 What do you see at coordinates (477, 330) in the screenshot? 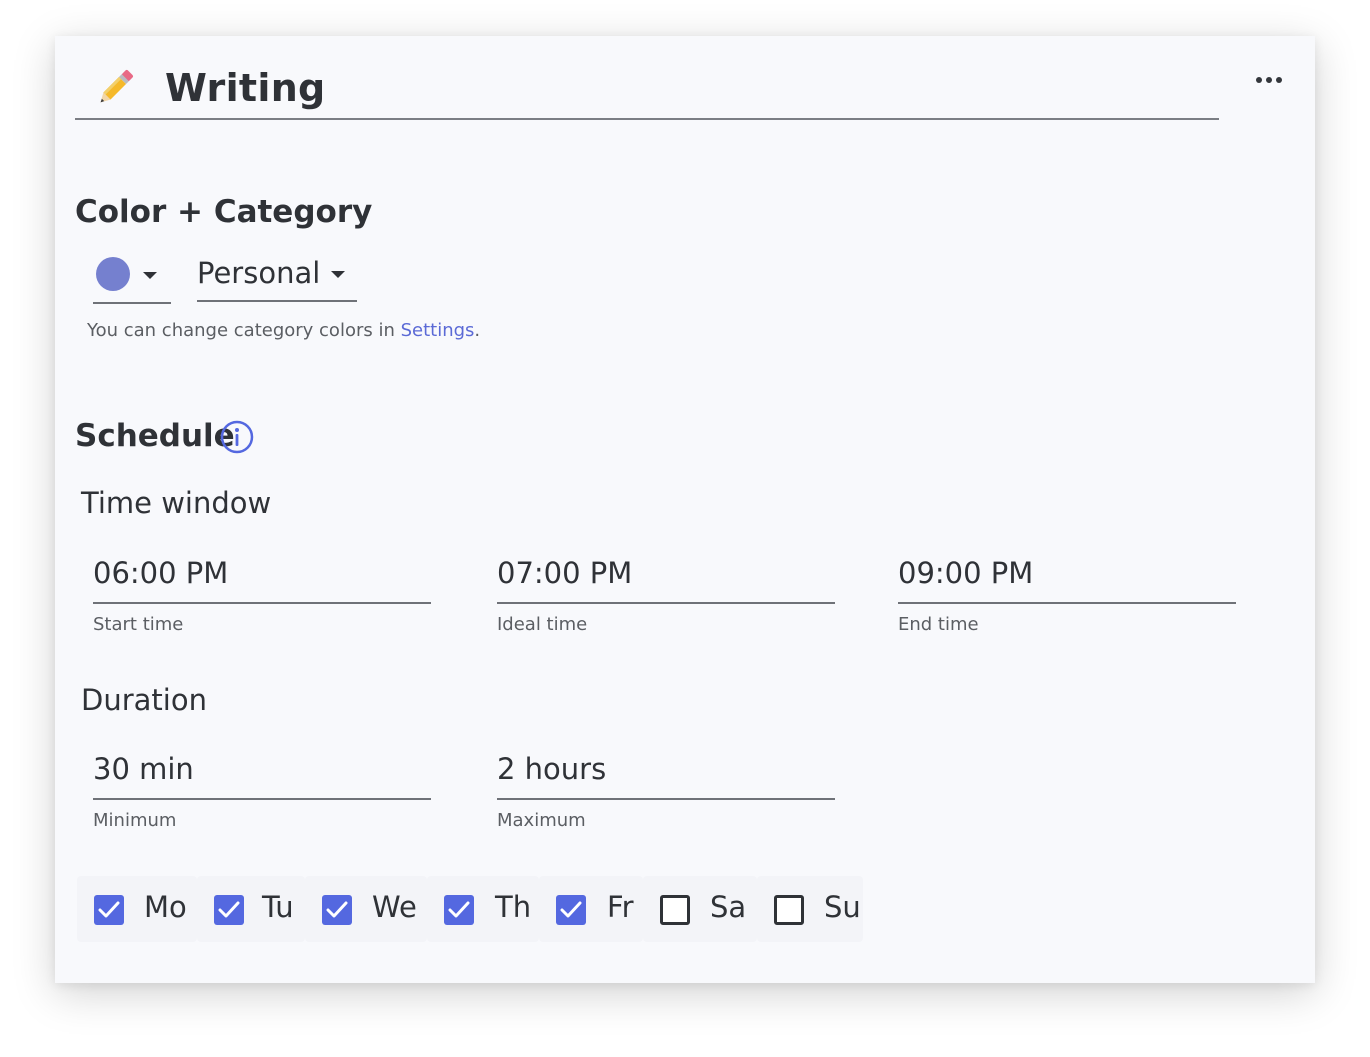
I see `helper-suffix: .` at bounding box center [477, 330].